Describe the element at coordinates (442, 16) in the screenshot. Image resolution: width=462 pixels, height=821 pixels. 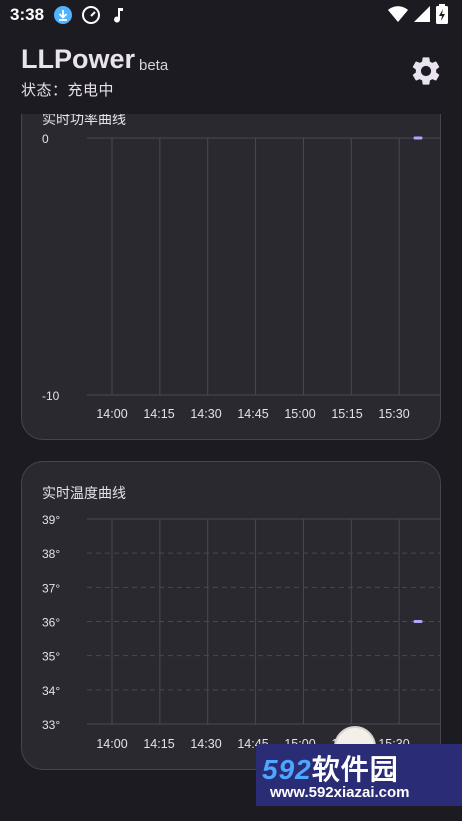
I see `battery-charging-icon` at that location.